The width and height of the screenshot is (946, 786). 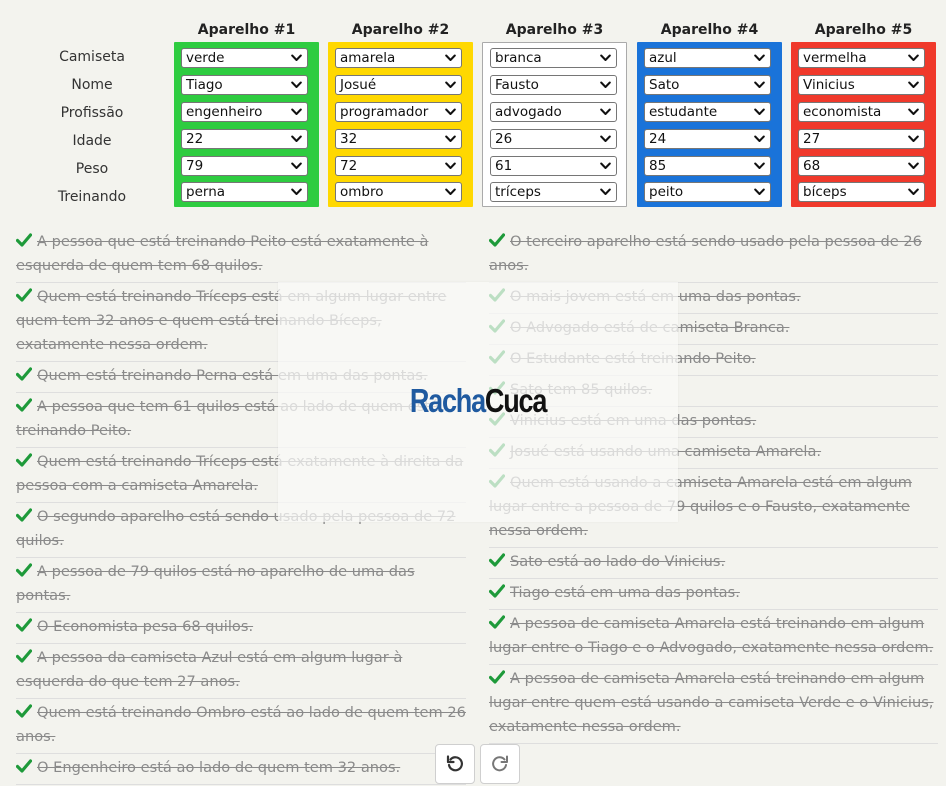 What do you see at coordinates (204, 85) in the screenshot?
I see `select-value: Tiago` at bounding box center [204, 85].